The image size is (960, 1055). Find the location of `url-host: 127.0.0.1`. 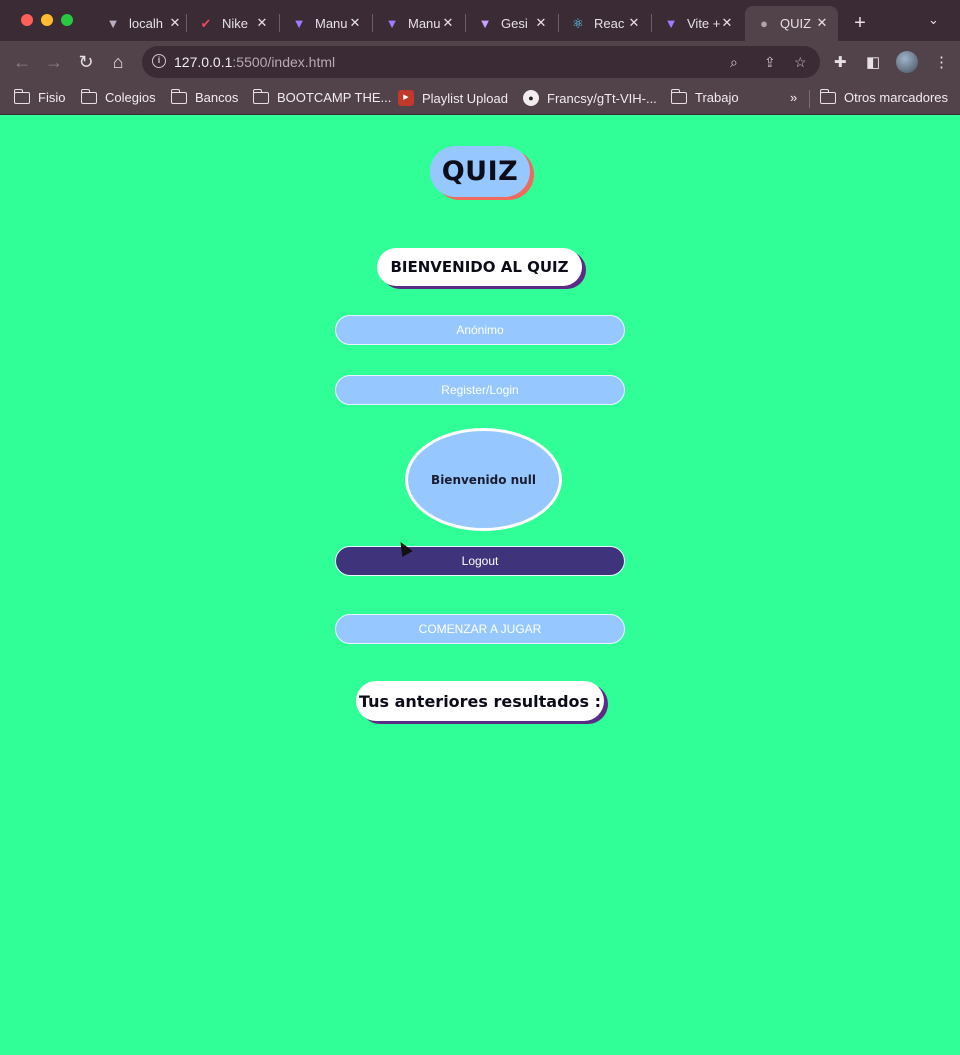

url-host: 127.0.0.1 is located at coordinates (203, 62).